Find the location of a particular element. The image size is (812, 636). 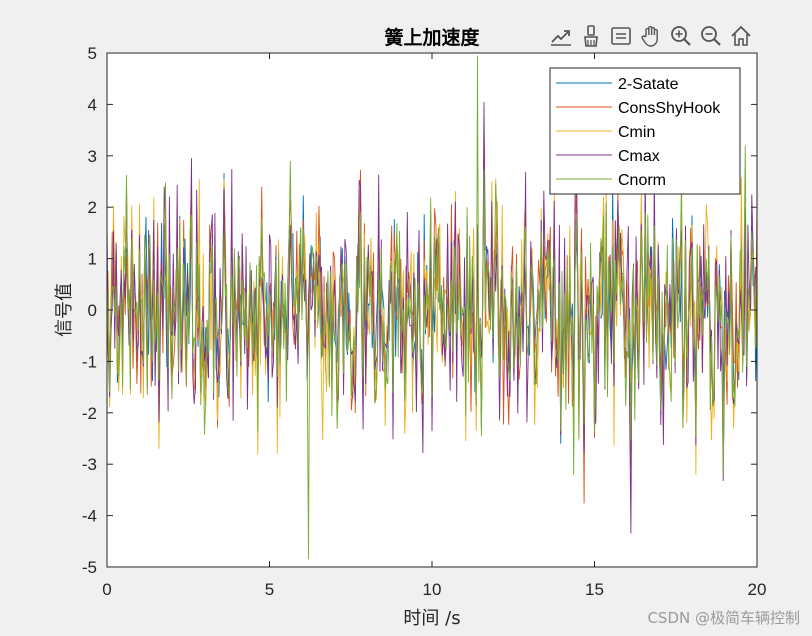

x-tick-label: 0 is located at coordinates (106, 589).